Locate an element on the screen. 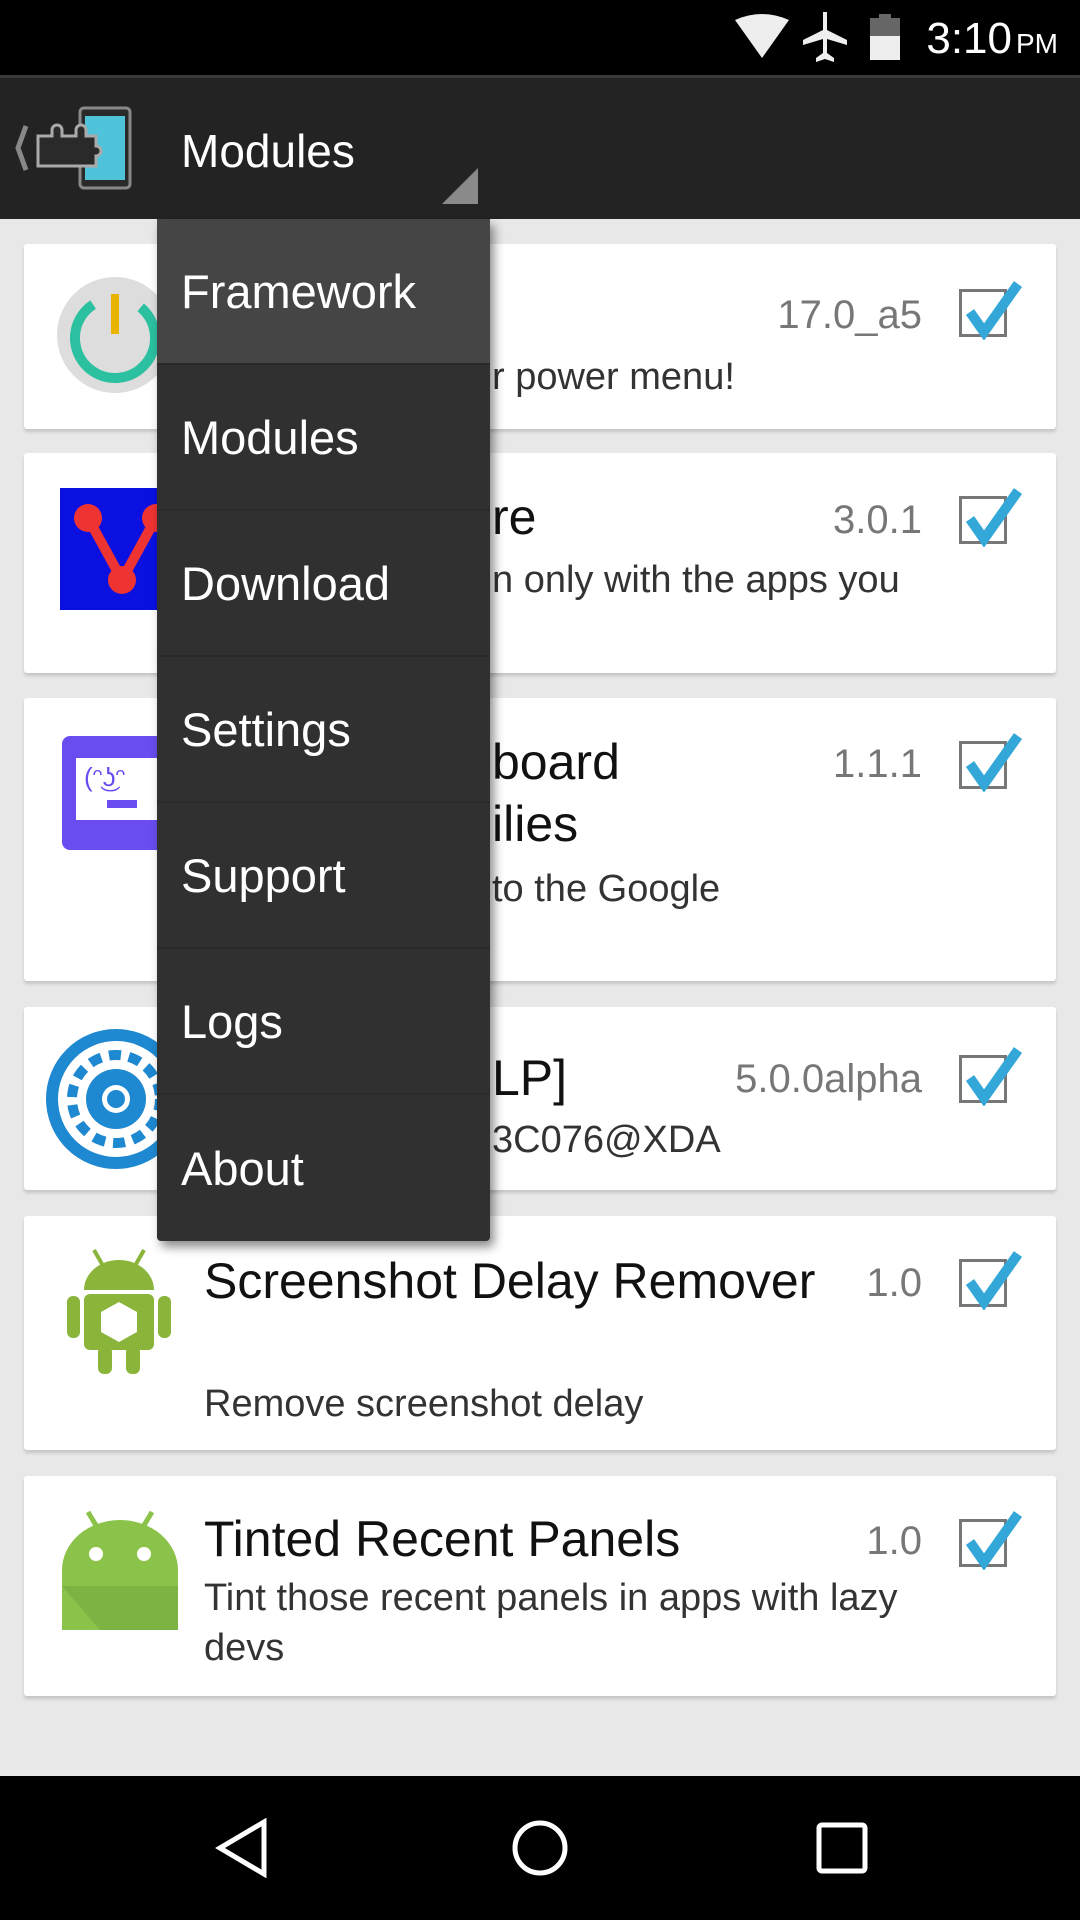 Image resolution: width=1080 pixels, height=1920 pixels. page-title: Modules is located at coordinates (268, 151).